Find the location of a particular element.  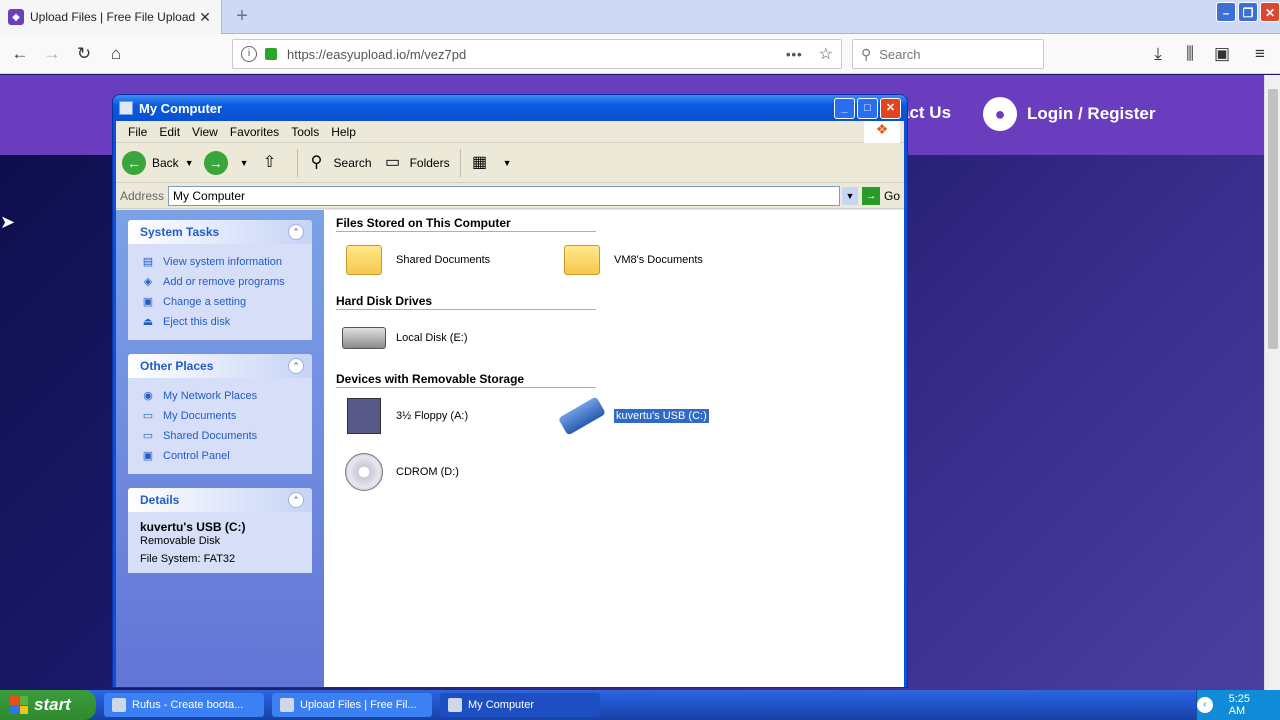

url-text: https://easyupload.io/m/vez7pd is located at coordinates (536, 54).